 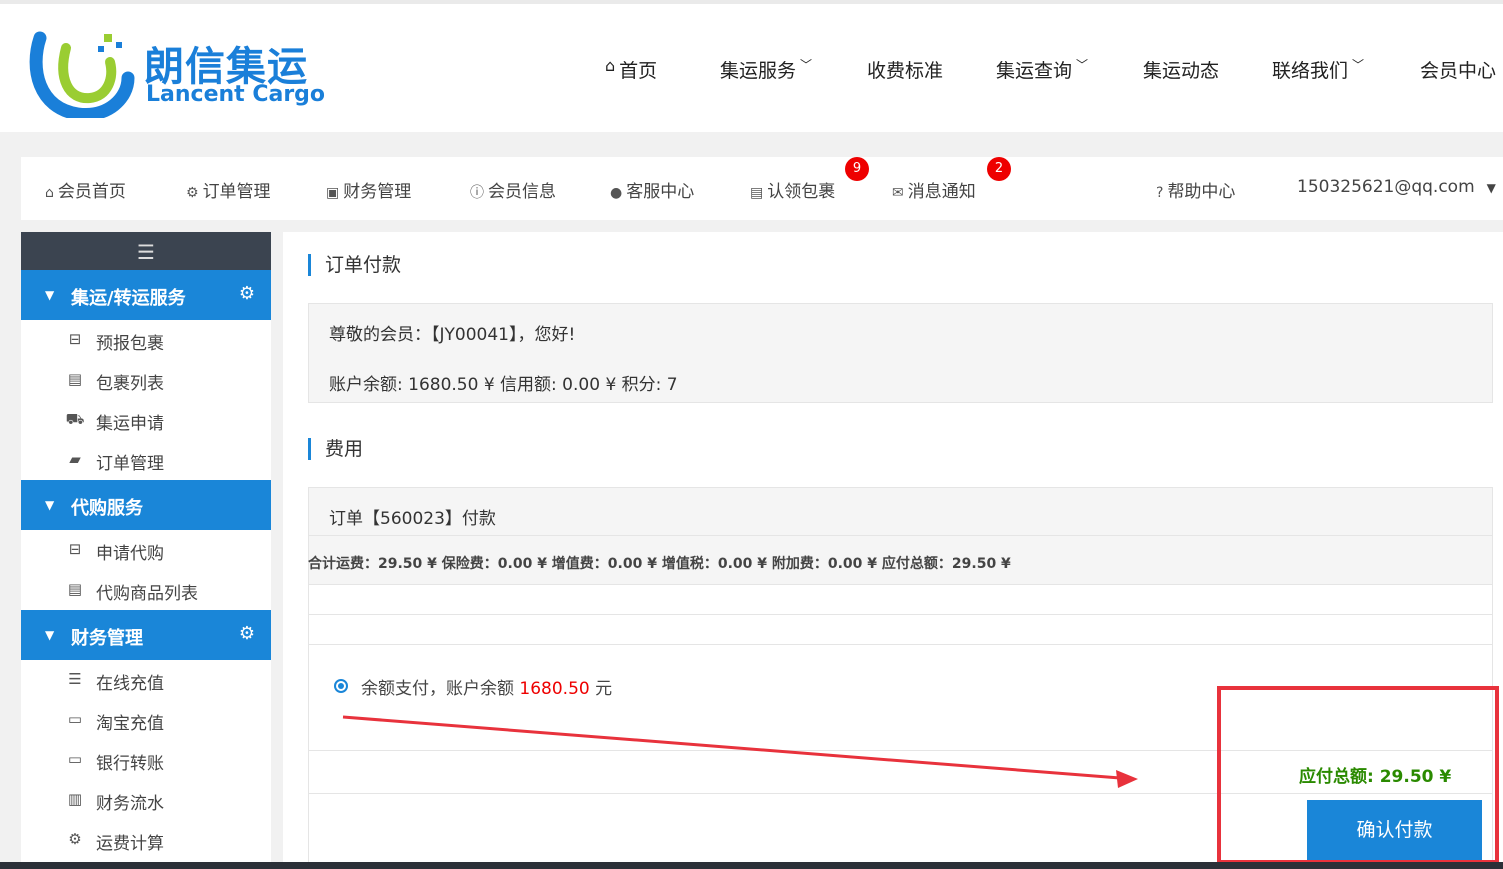 What do you see at coordinates (146, 460) in the screenshot?
I see `sidebar-item-orders: ▰ 订单管理` at bounding box center [146, 460].